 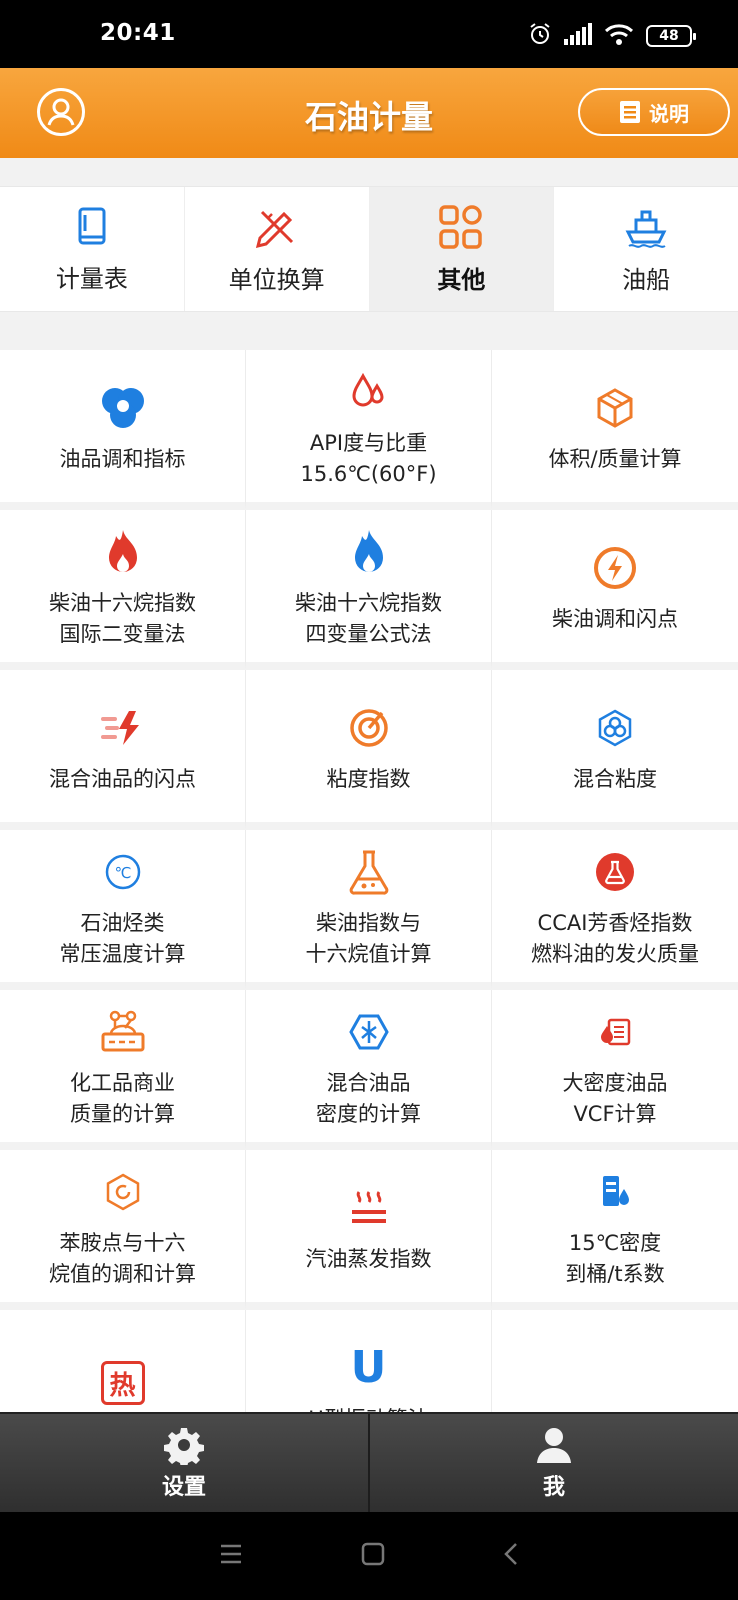 What do you see at coordinates (369, 430) in the screenshot?
I see `grid-item-api-gravity: API度与比重 15.6℃(60°F)` at bounding box center [369, 430].